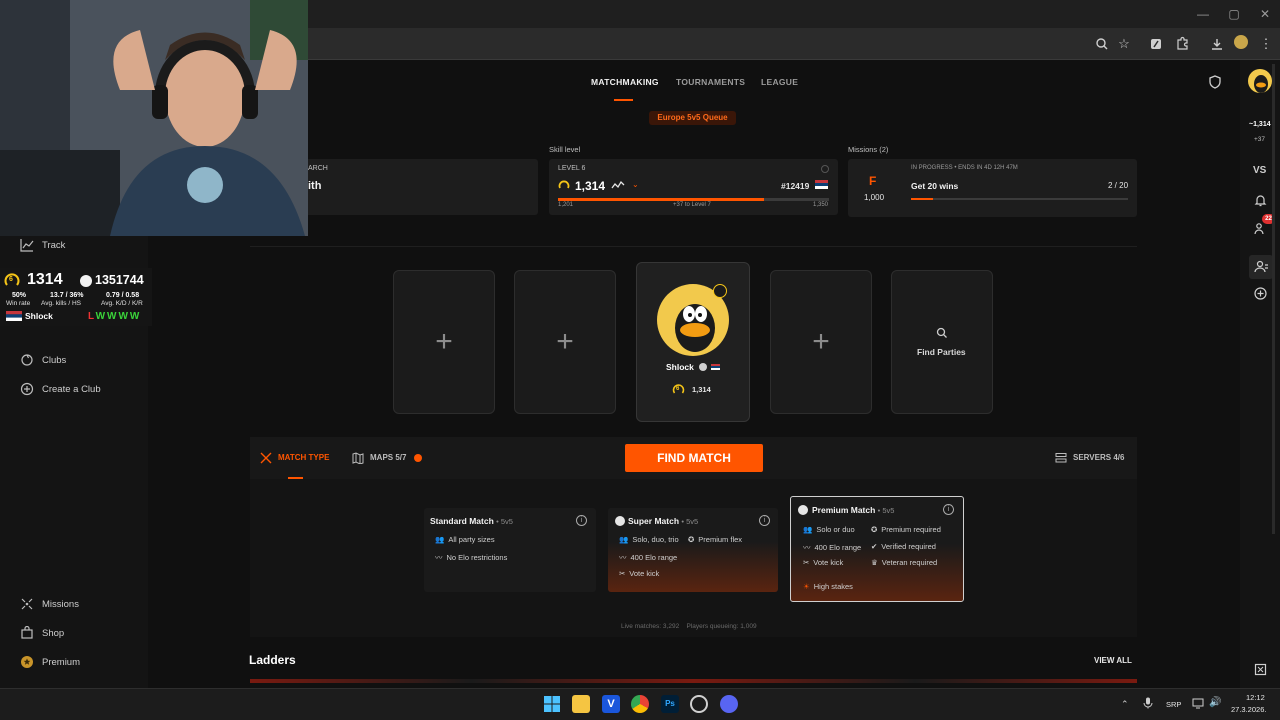 The height and width of the screenshot is (720, 1280). What do you see at coordinates (1260, 139) in the screenshot?
I see `rail-elo-delta: +37` at bounding box center [1260, 139].